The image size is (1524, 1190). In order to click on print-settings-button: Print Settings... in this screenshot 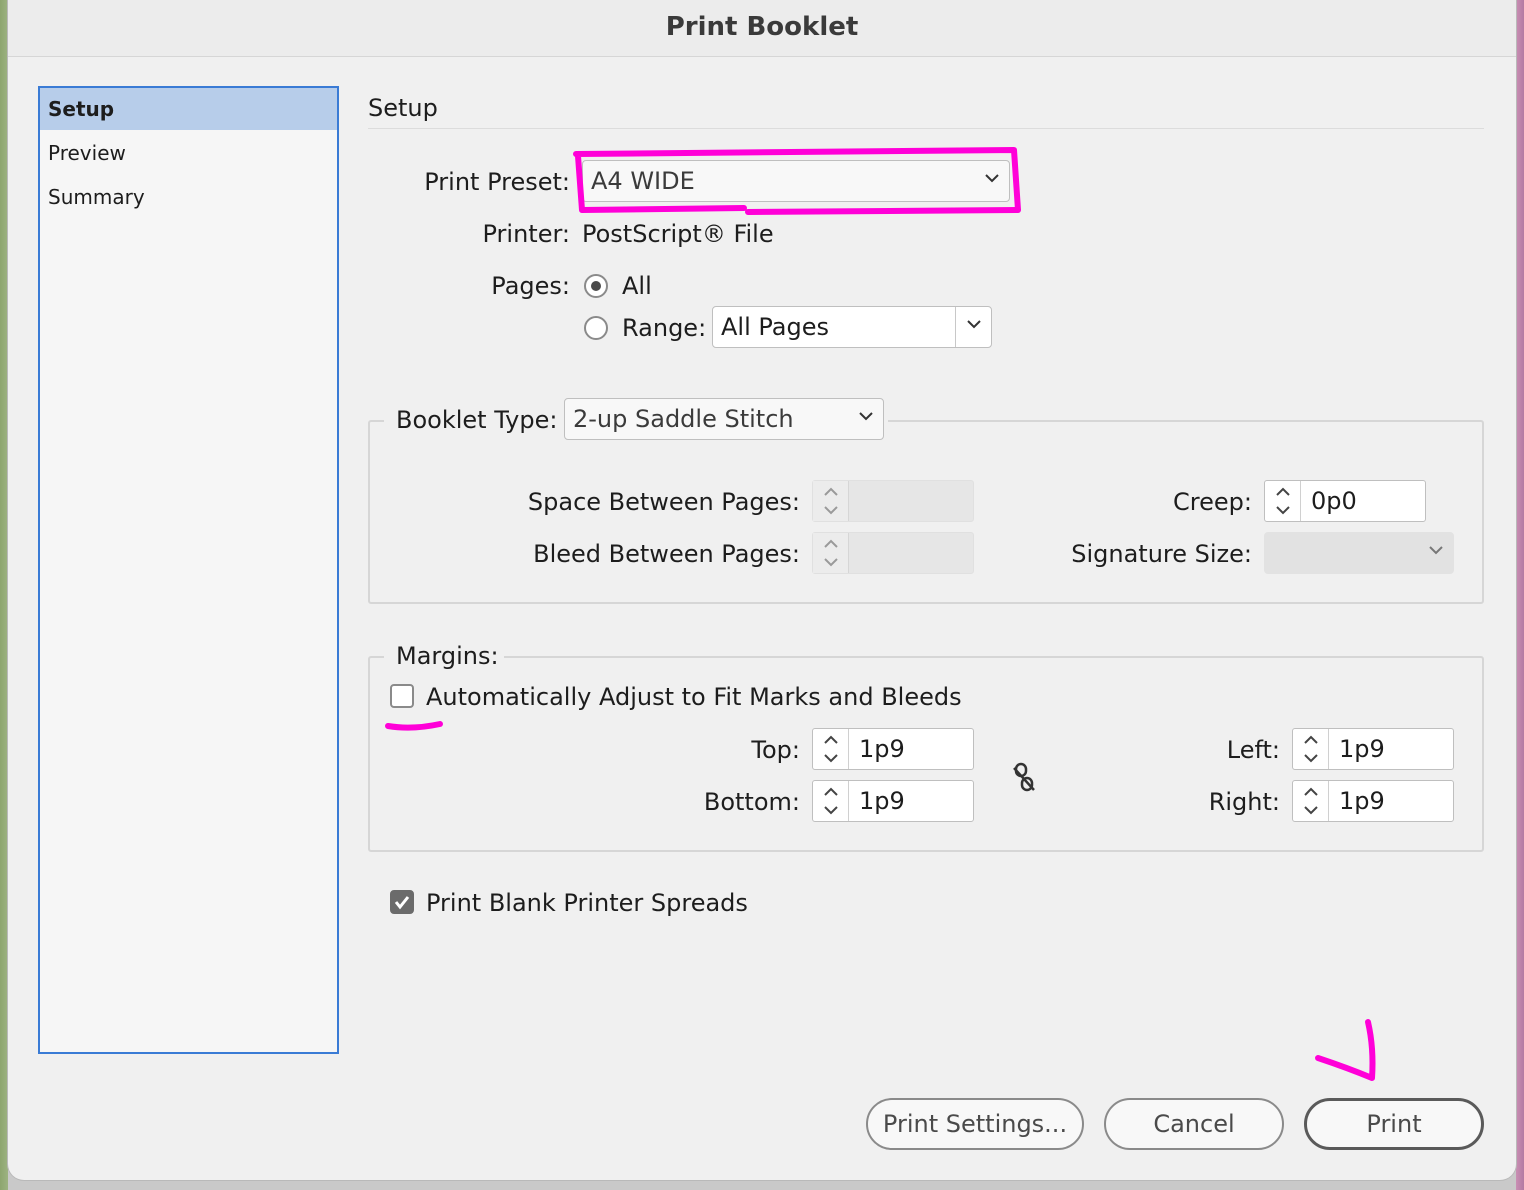, I will do `click(975, 1124)`.